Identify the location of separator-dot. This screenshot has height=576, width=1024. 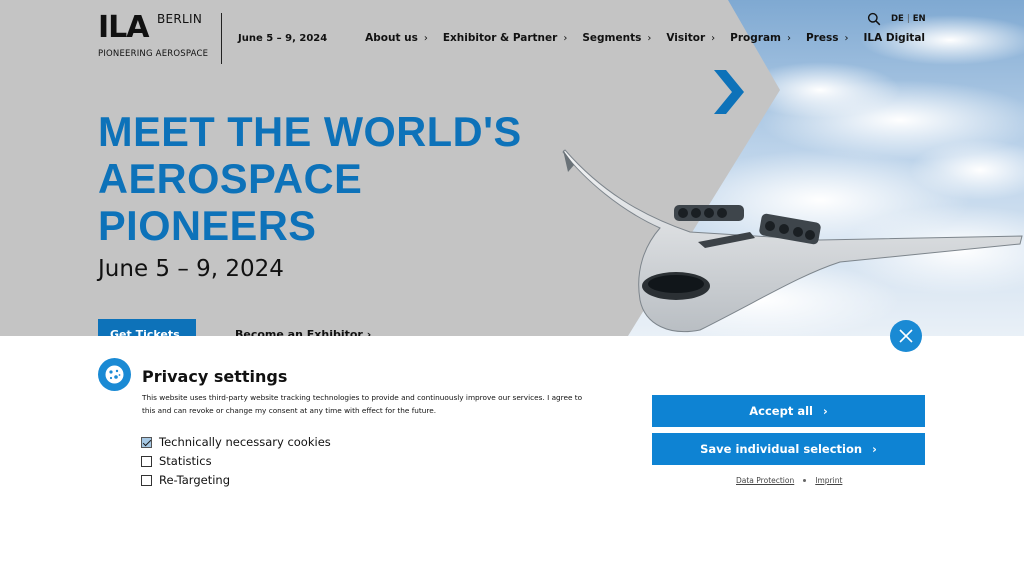
(805, 480).